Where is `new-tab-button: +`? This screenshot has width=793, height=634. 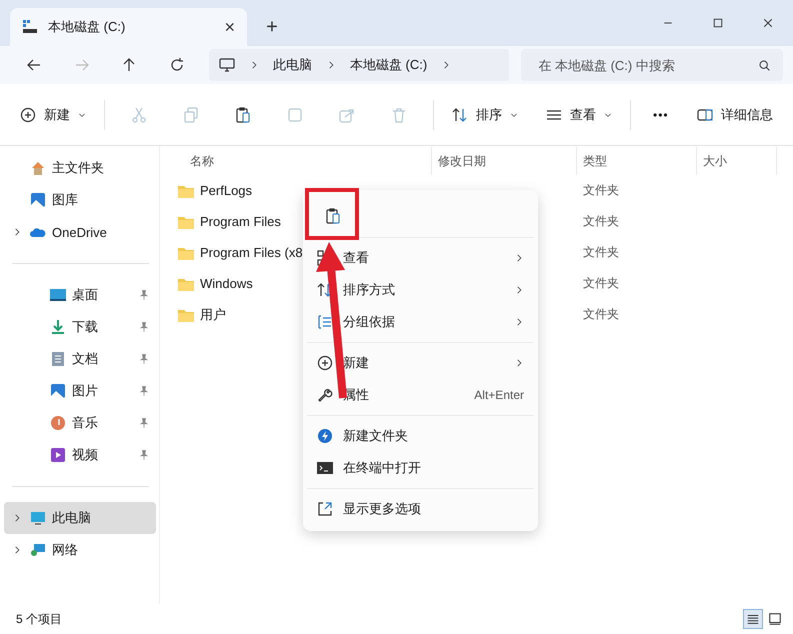
new-tab-button: + is located at coordinates (272, 27).